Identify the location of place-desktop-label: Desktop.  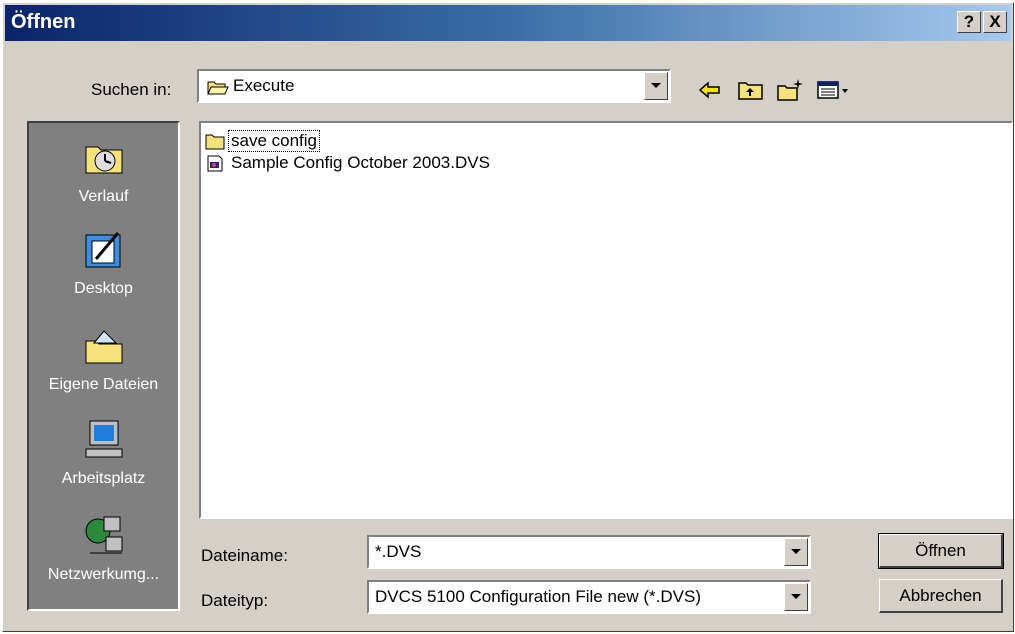
(103, 288).